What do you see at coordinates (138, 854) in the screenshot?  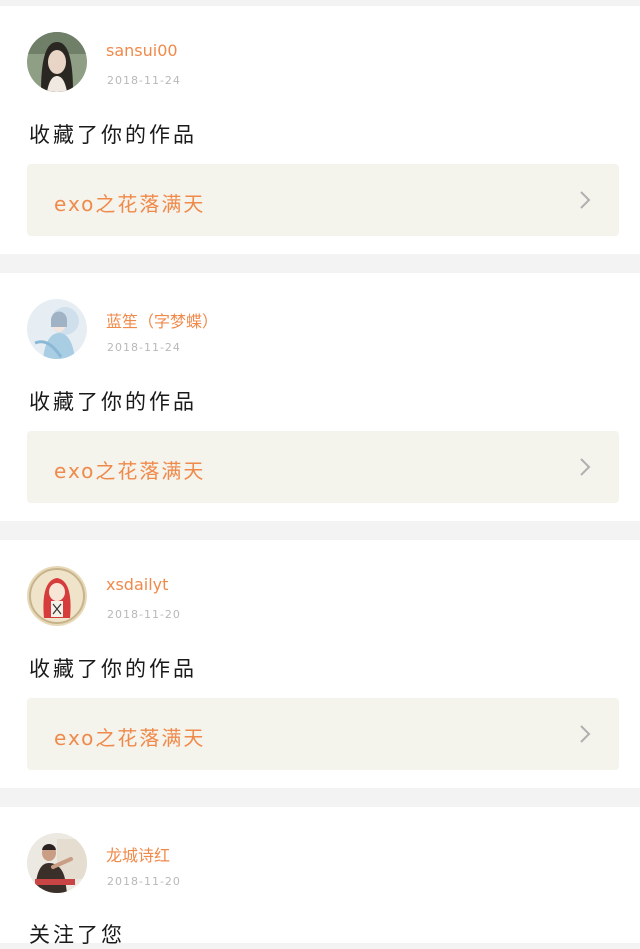 I see `username: 龙城诗红` at bounding box center [138, 854].